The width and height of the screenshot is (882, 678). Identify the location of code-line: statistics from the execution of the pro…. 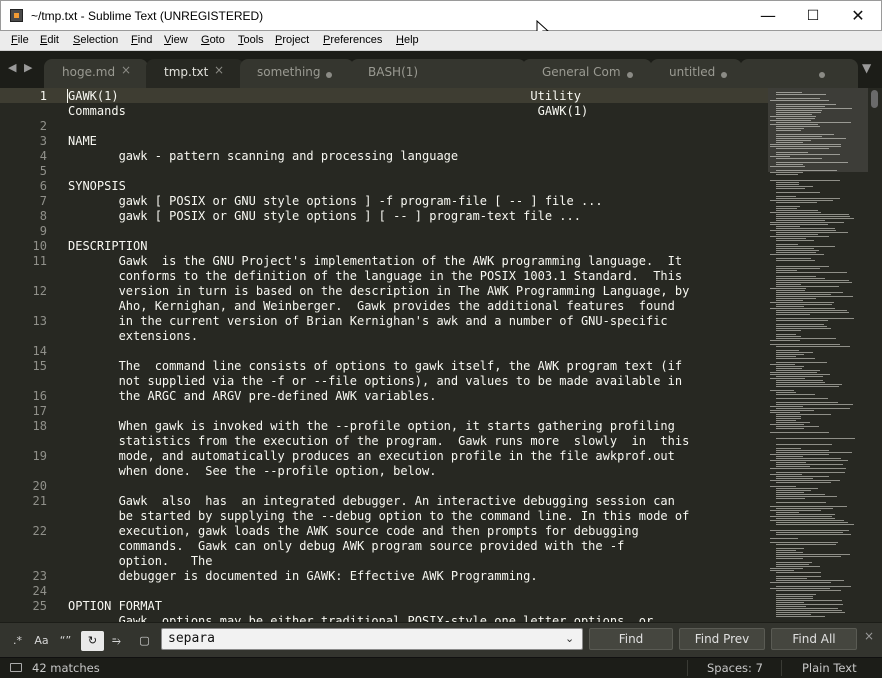
(379, 441).